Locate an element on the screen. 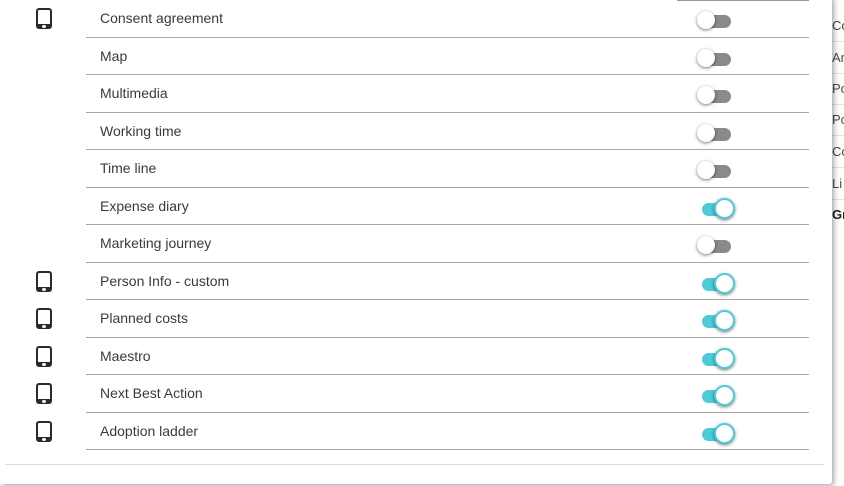 This screenshot has height=486, width=844. background-row-5: Co is located at coordinates (838, 152).